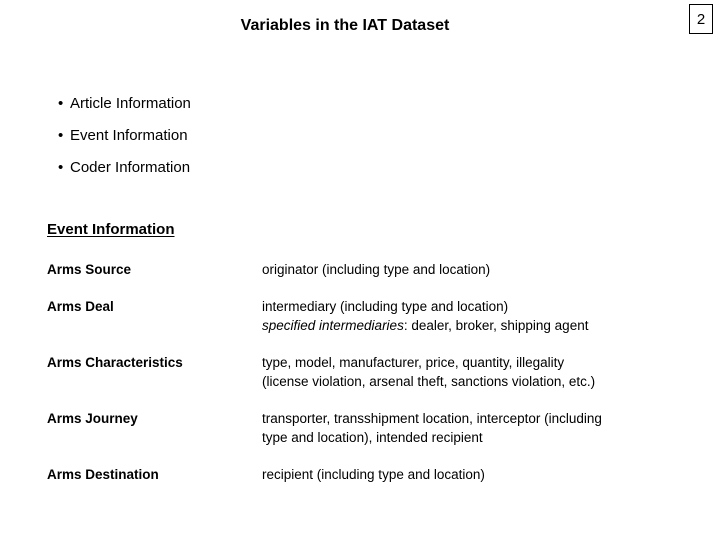 Image resolution: width=720 pixels, height=540 pixels. Describe the element at coordinates (345, 25) in the screenshot. I see `page-title: Variables in the IAT Dataset` at that location.